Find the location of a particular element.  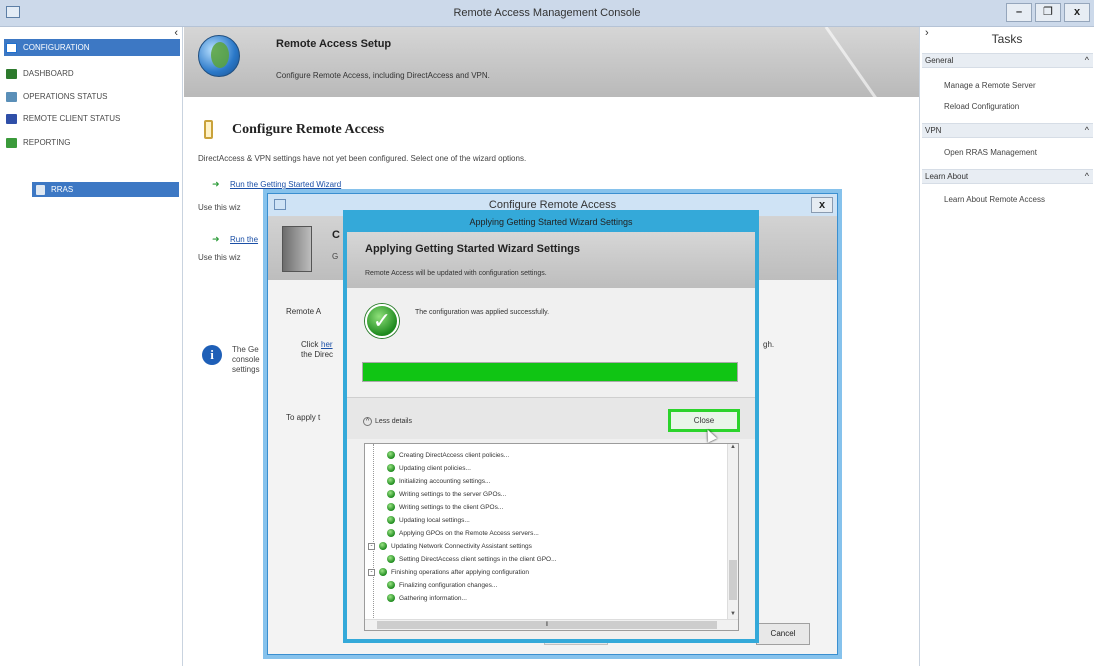

dialog-text: Click is located at coordinates (310, 344).